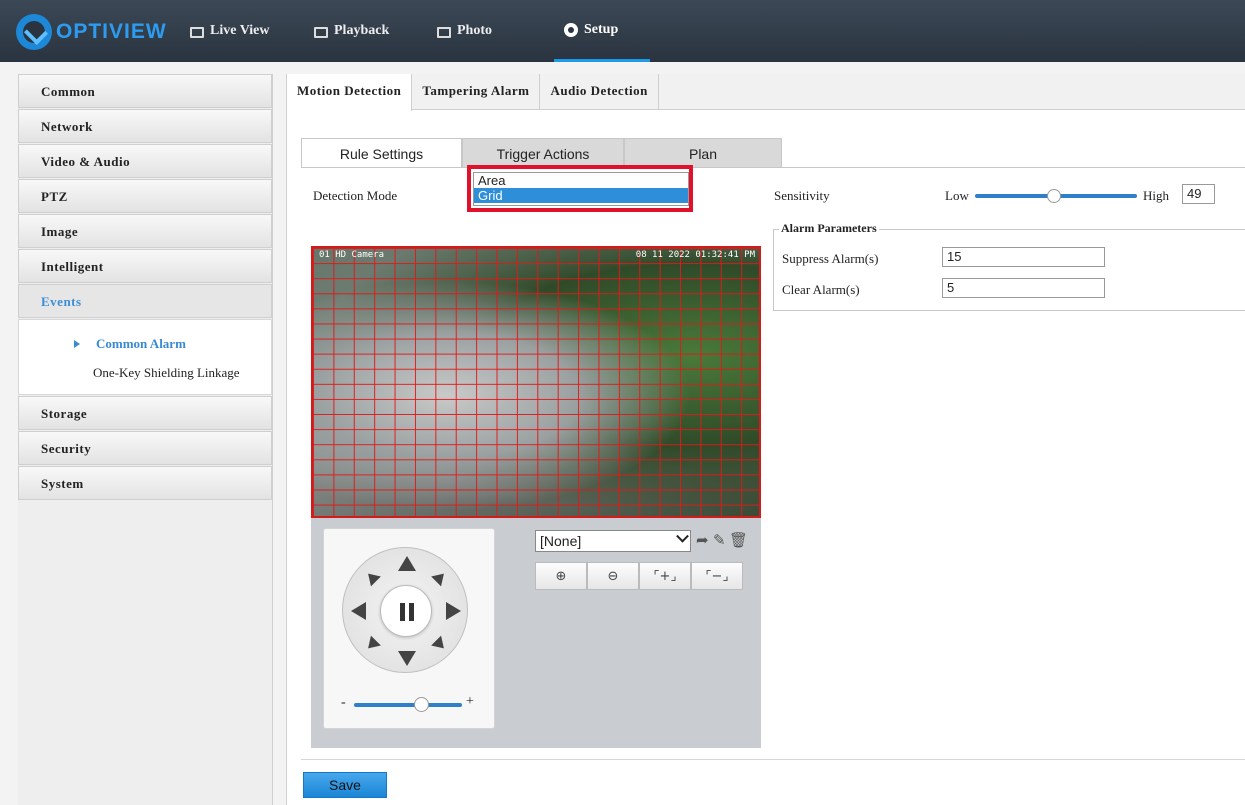  What do you see at coordinates (613, 576) in the screenshot?
I see `zoom-out-icon: ⊖` at bounding box center [613, 576].